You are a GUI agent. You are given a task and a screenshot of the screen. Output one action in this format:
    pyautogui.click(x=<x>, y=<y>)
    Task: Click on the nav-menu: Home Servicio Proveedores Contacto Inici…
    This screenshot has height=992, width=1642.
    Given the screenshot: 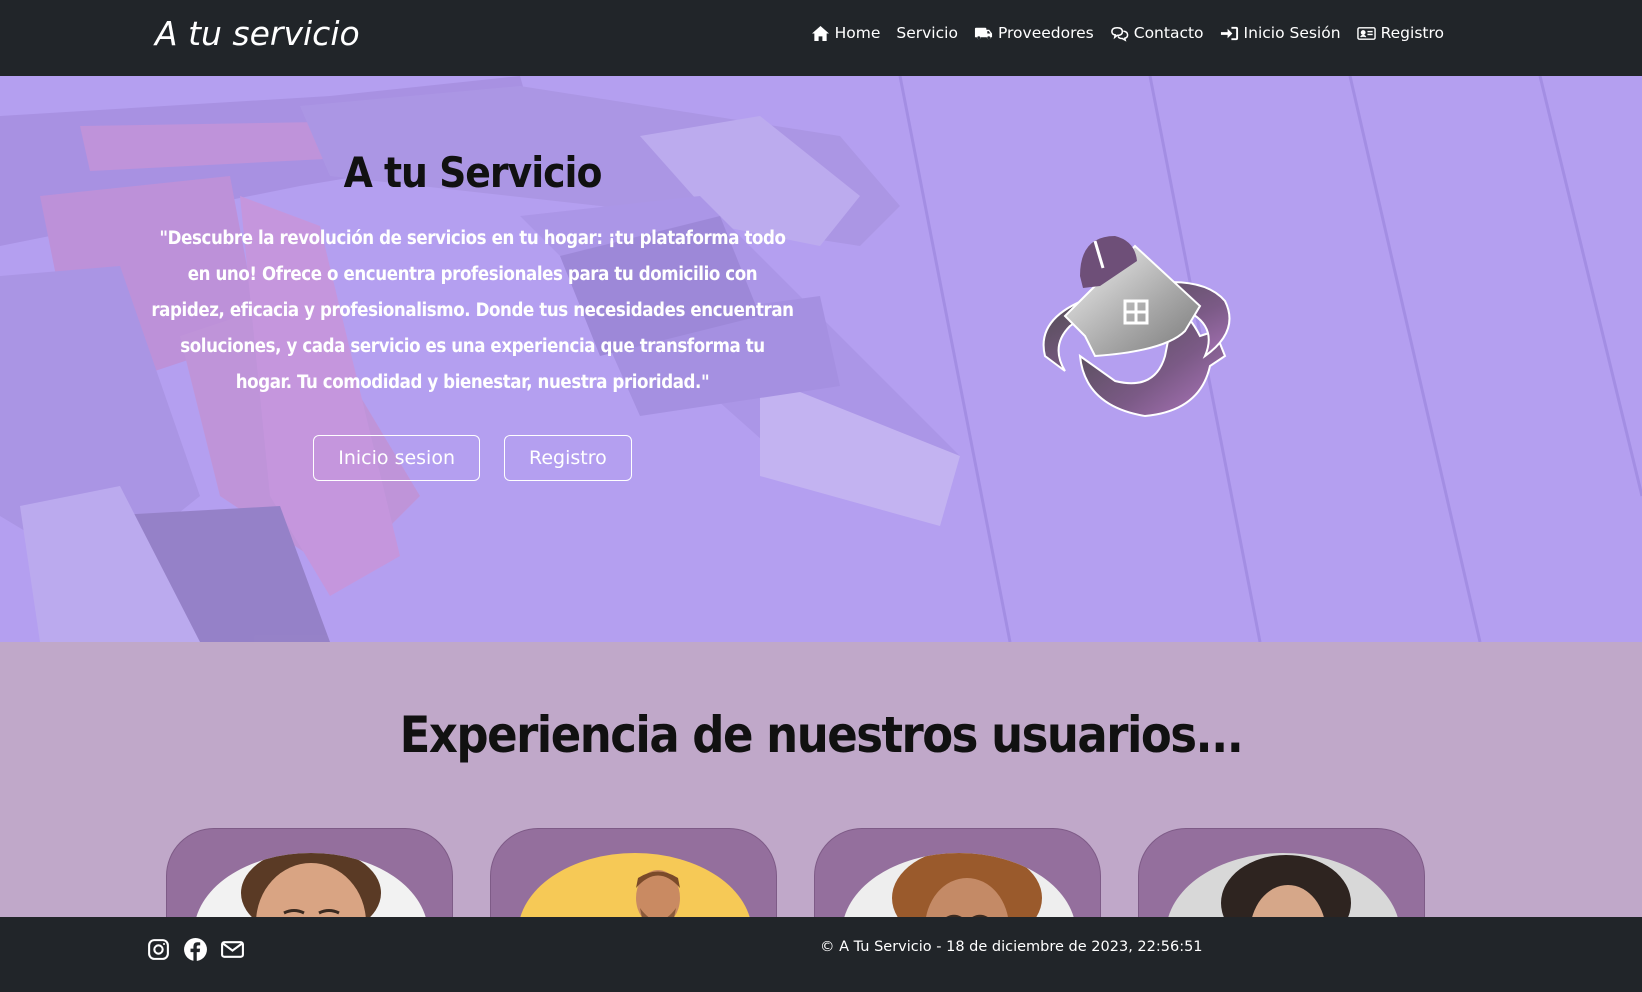 What is the action you would take?
    pyautogui.click(x=1127, y=33)
    